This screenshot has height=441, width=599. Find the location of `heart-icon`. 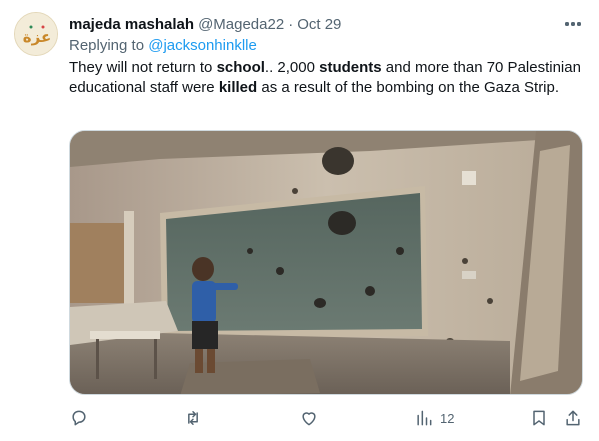

heart-icon is located at coordinates (309, 418).